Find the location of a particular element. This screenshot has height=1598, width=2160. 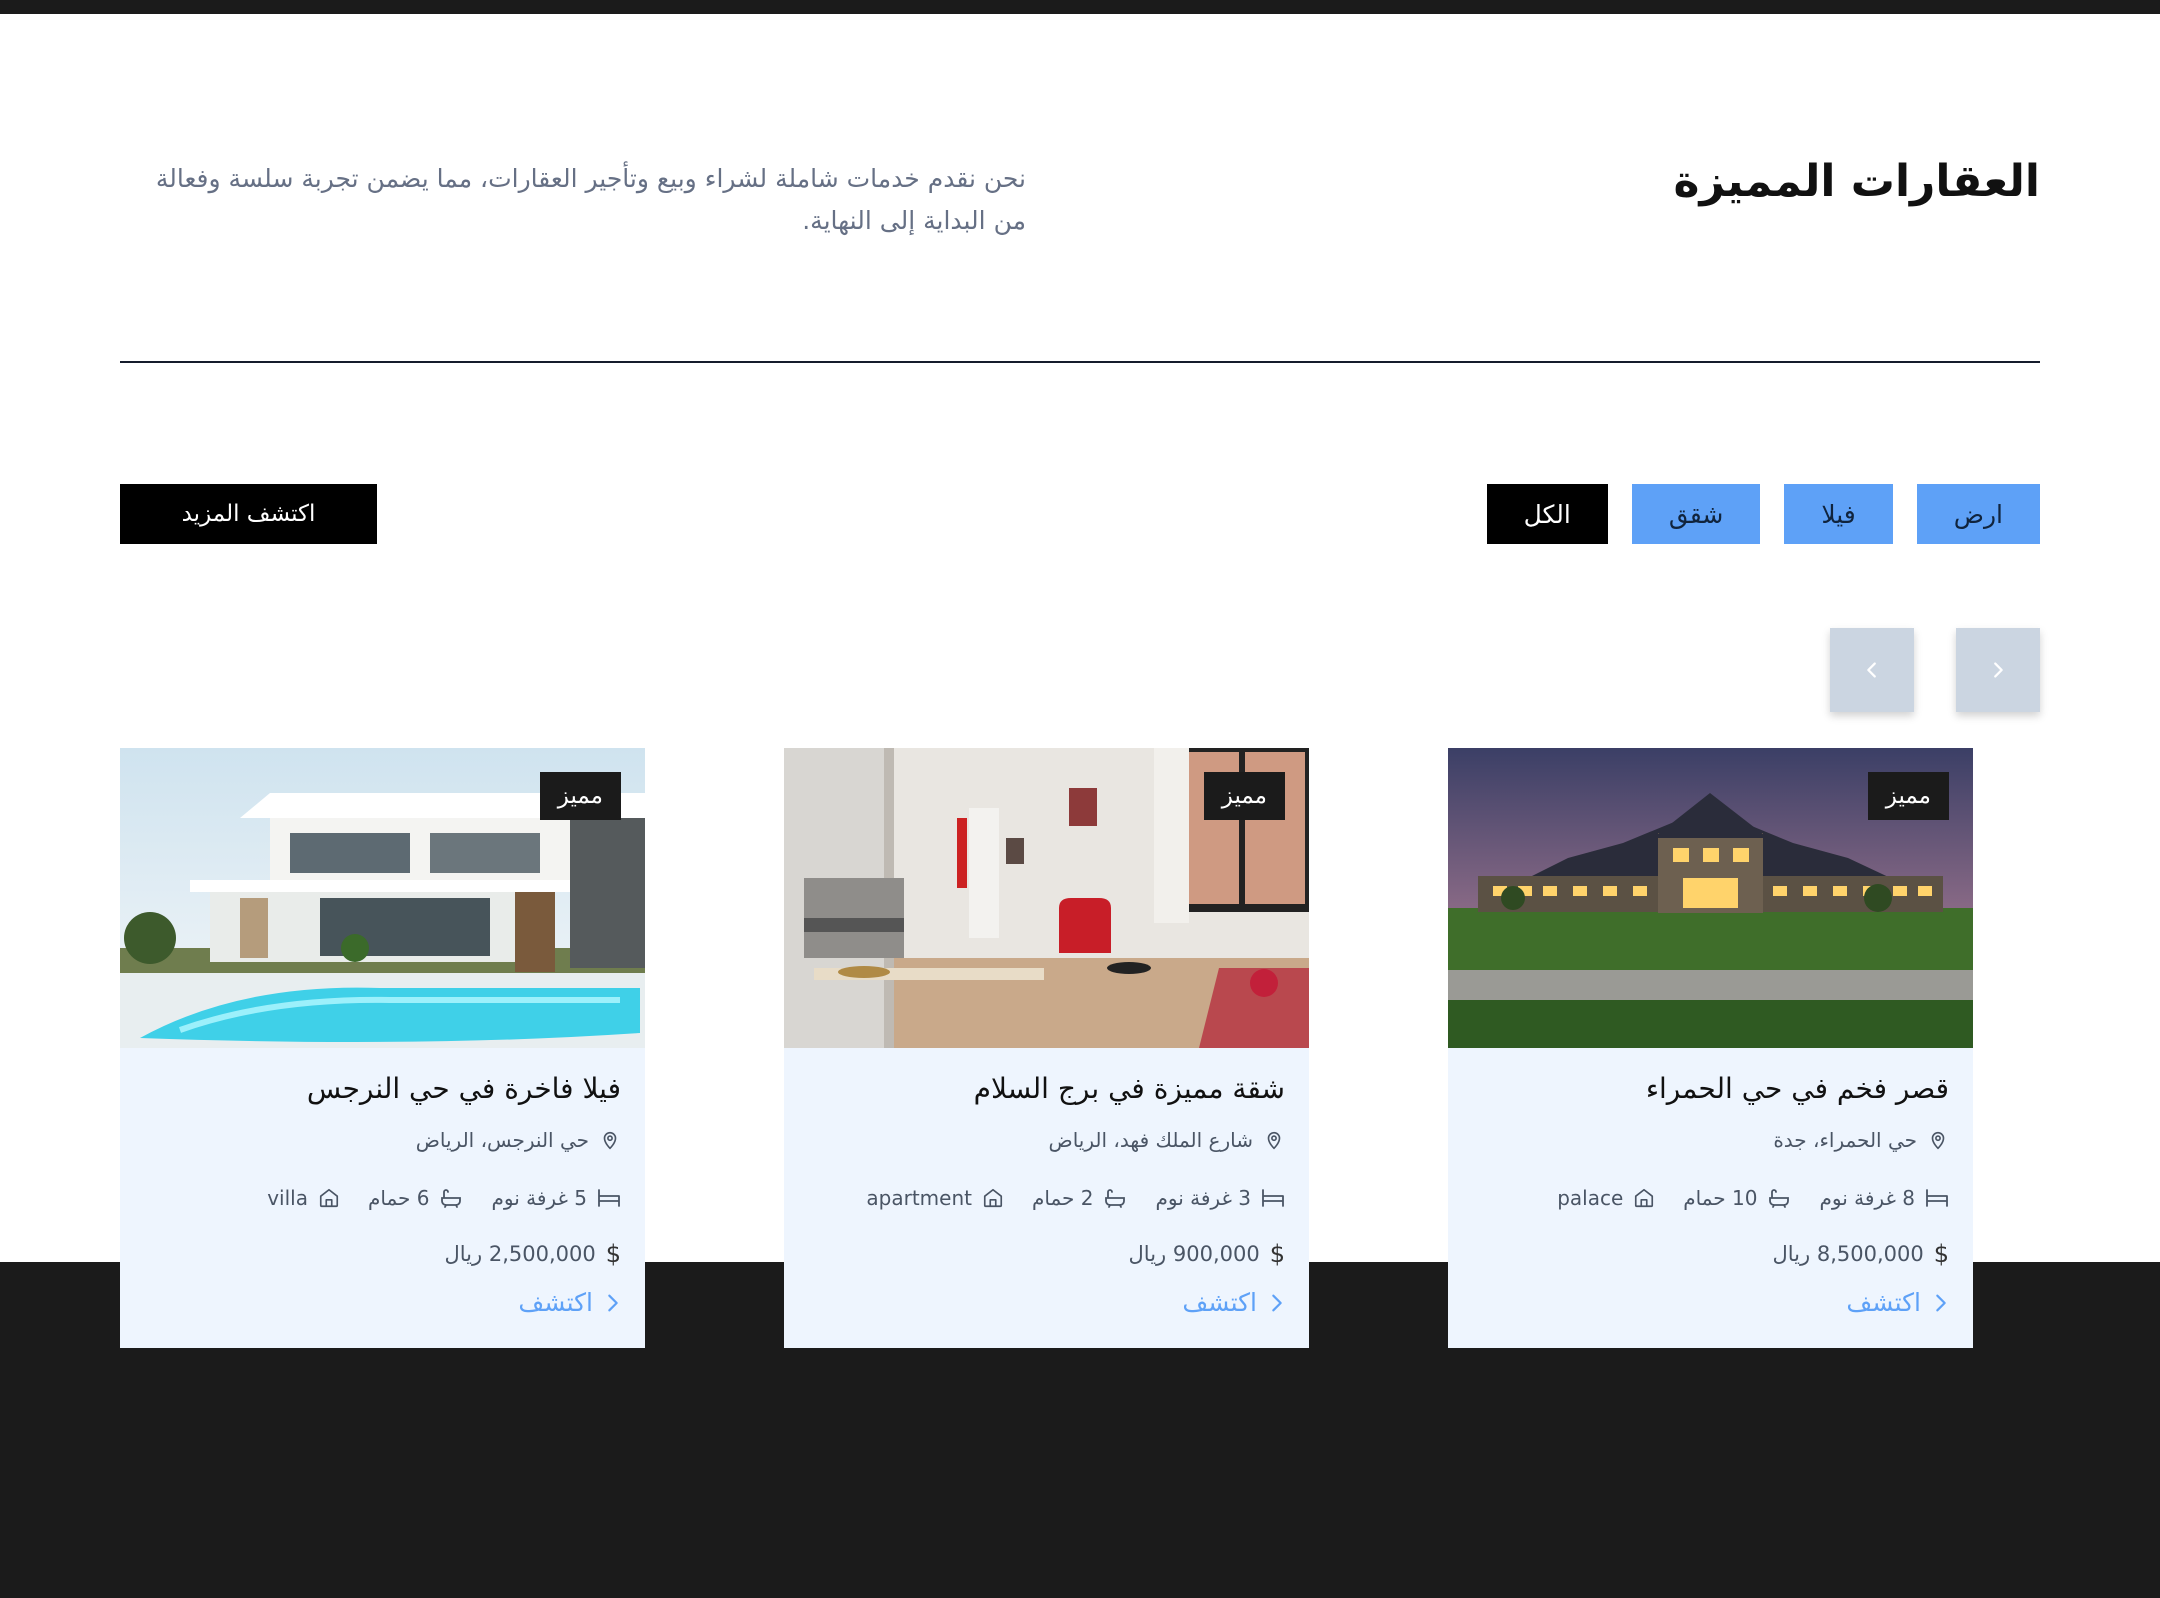

type-feature: palace is located at coordinates (1606, 1198).